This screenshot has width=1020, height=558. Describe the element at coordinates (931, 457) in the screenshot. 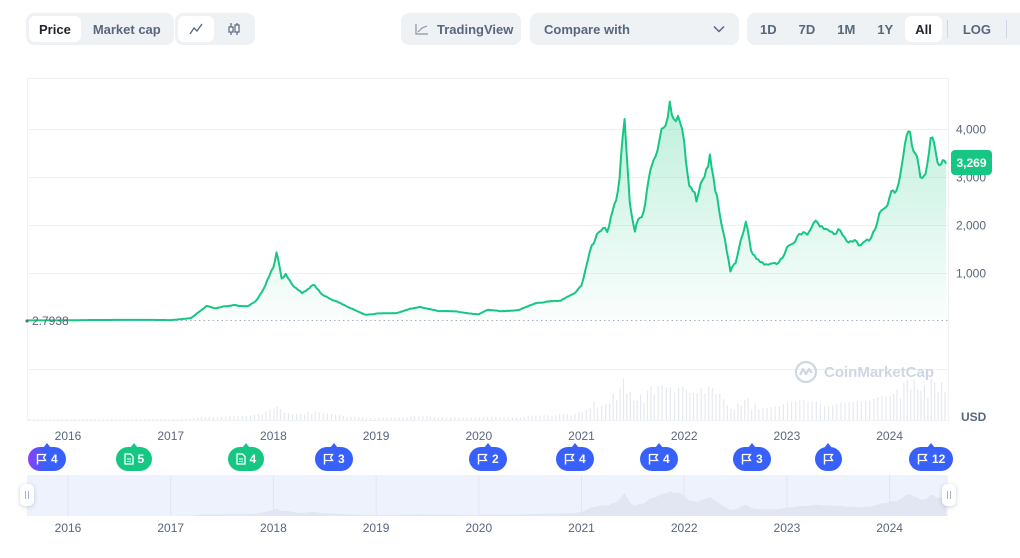

I see `event-marker: 12` at that location.